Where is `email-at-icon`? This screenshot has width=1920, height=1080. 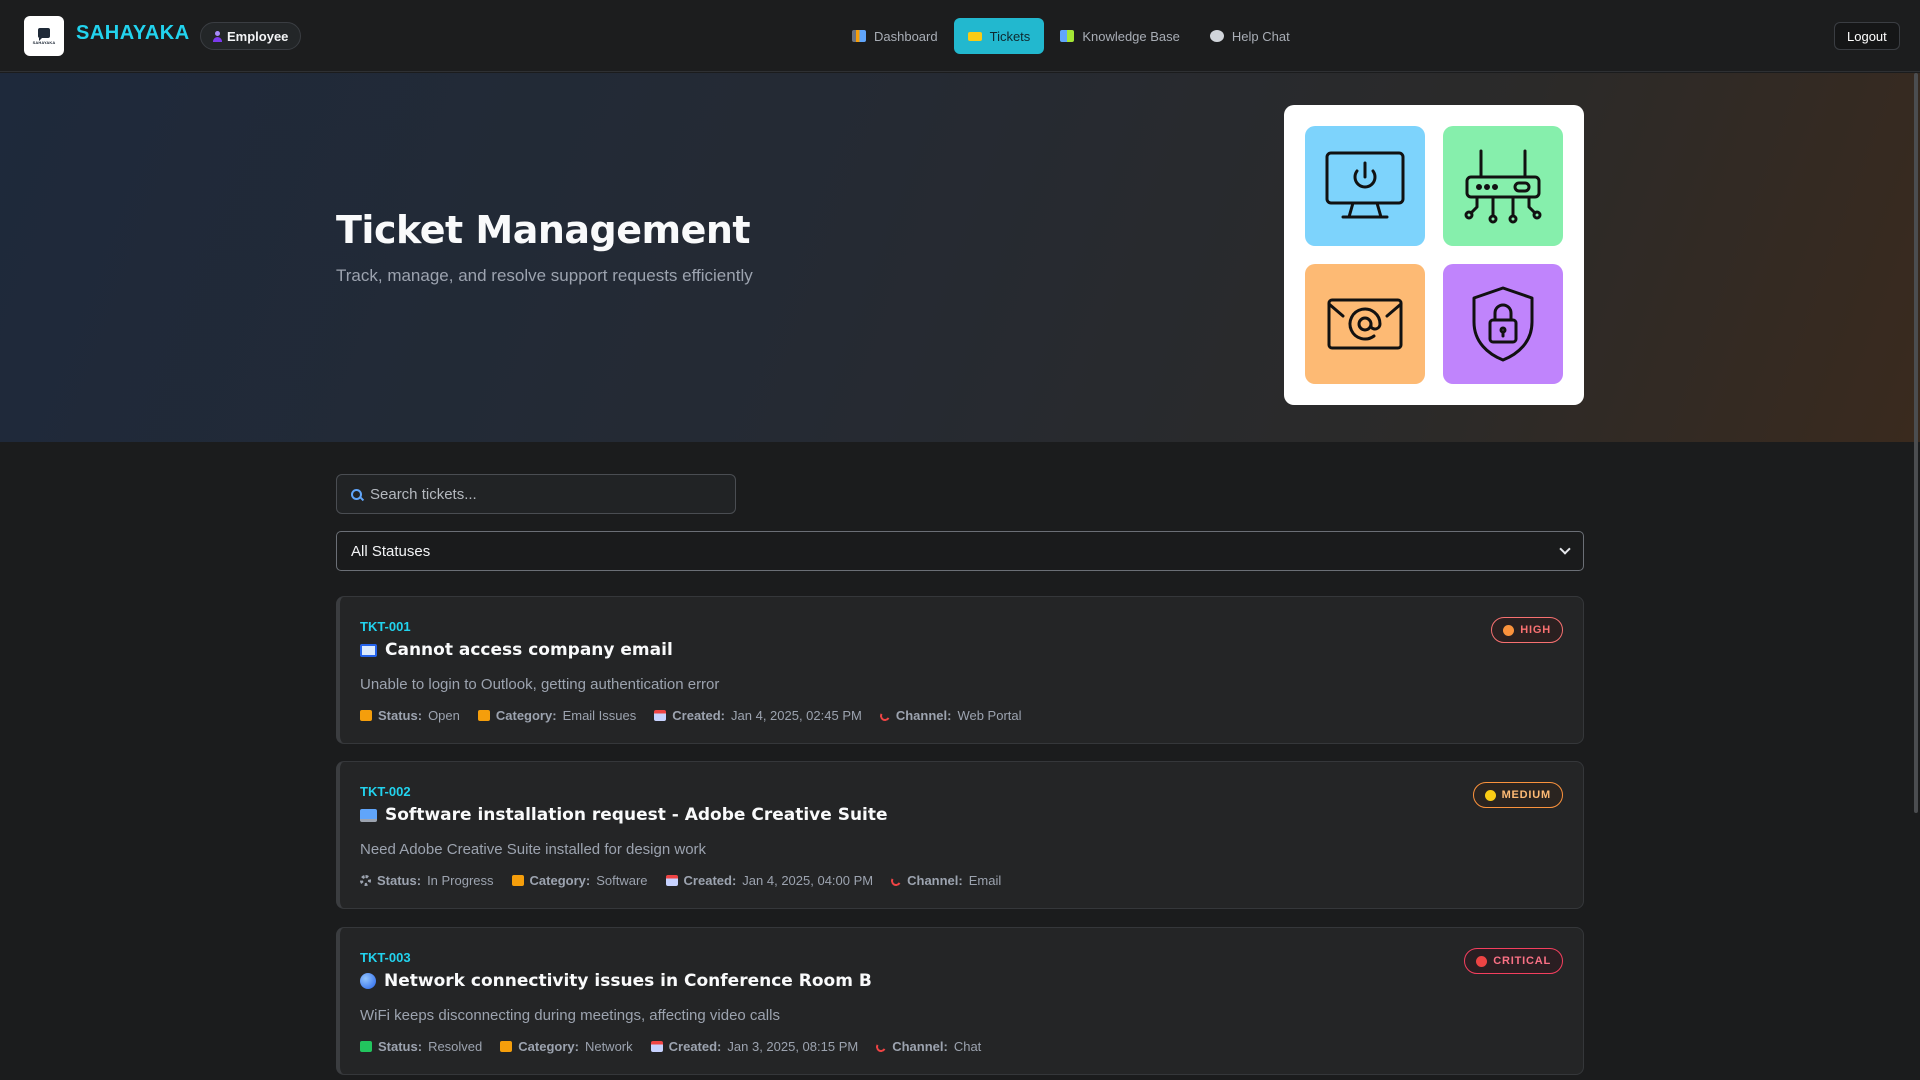 email-at-icon is located at coordinates (1365, 324).